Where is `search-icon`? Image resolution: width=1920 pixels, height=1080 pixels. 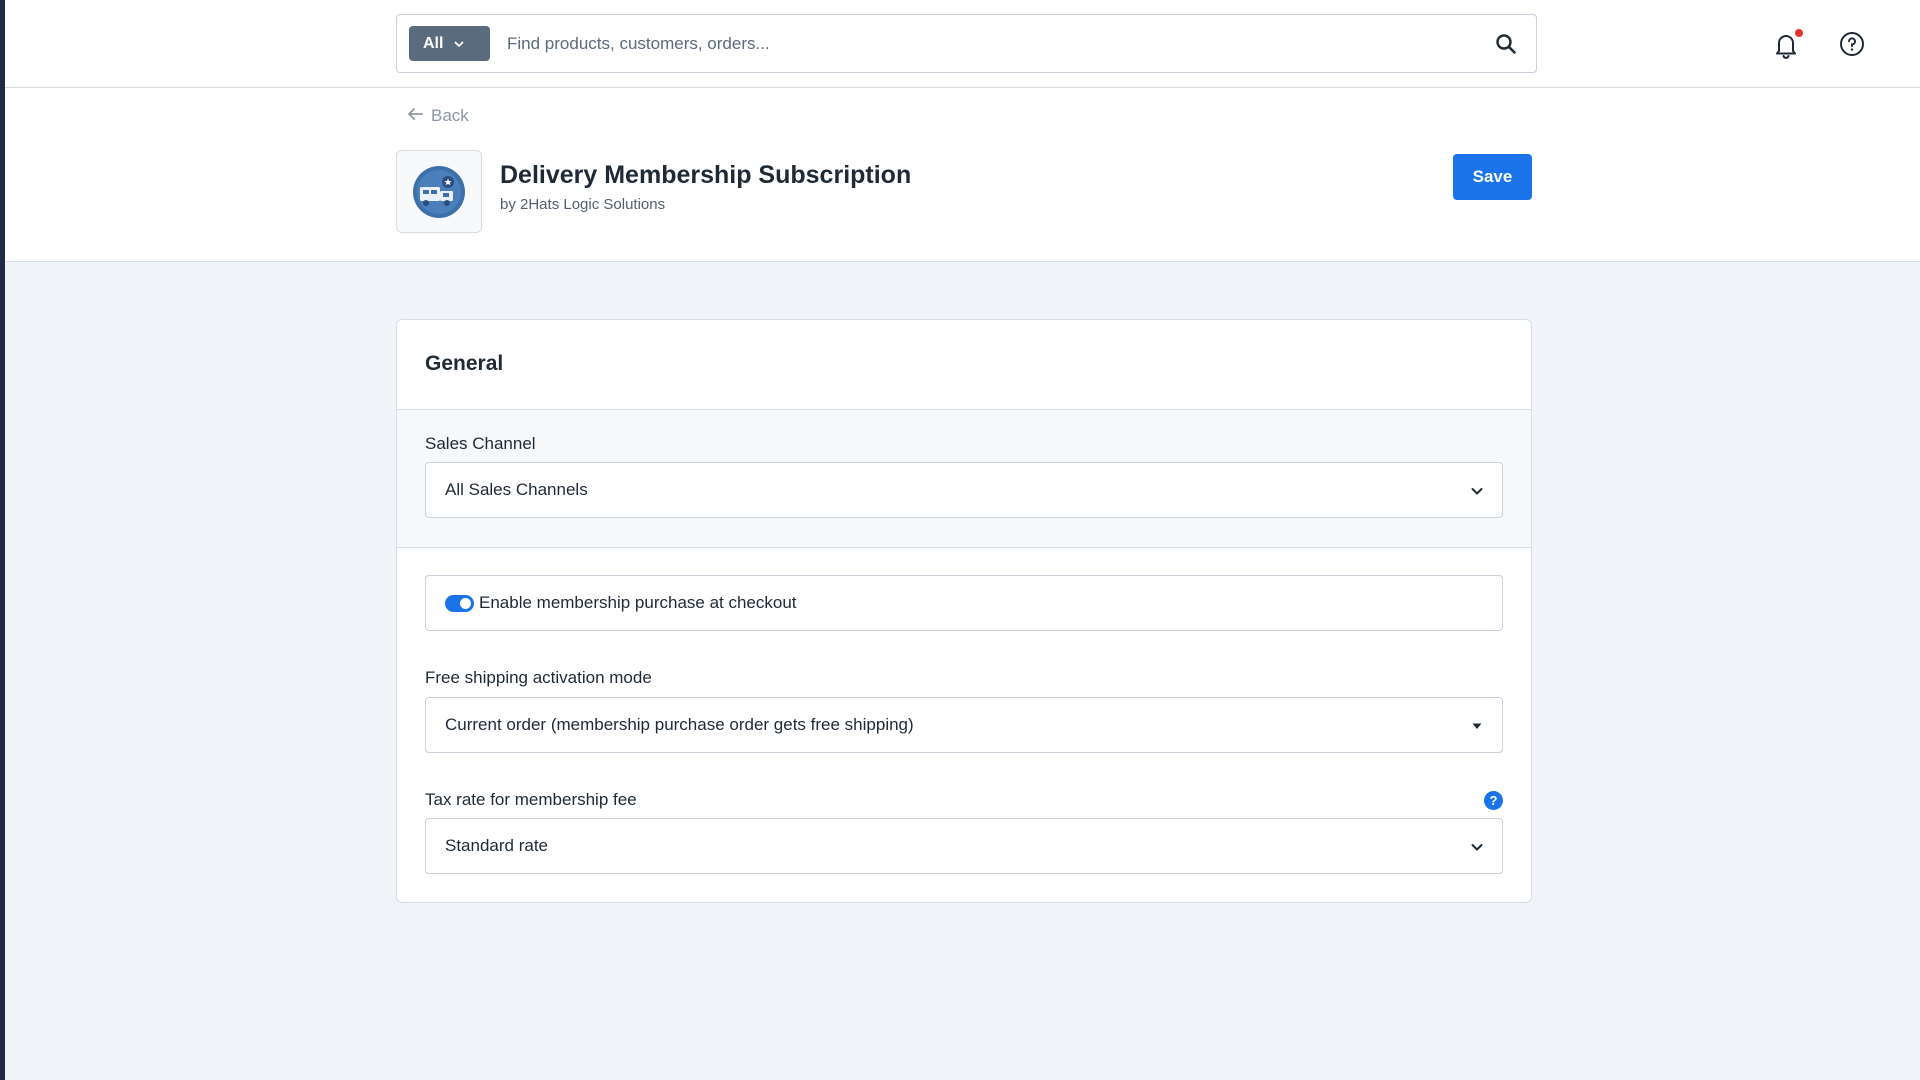 search-icon is located at coordinates (1506, 44).